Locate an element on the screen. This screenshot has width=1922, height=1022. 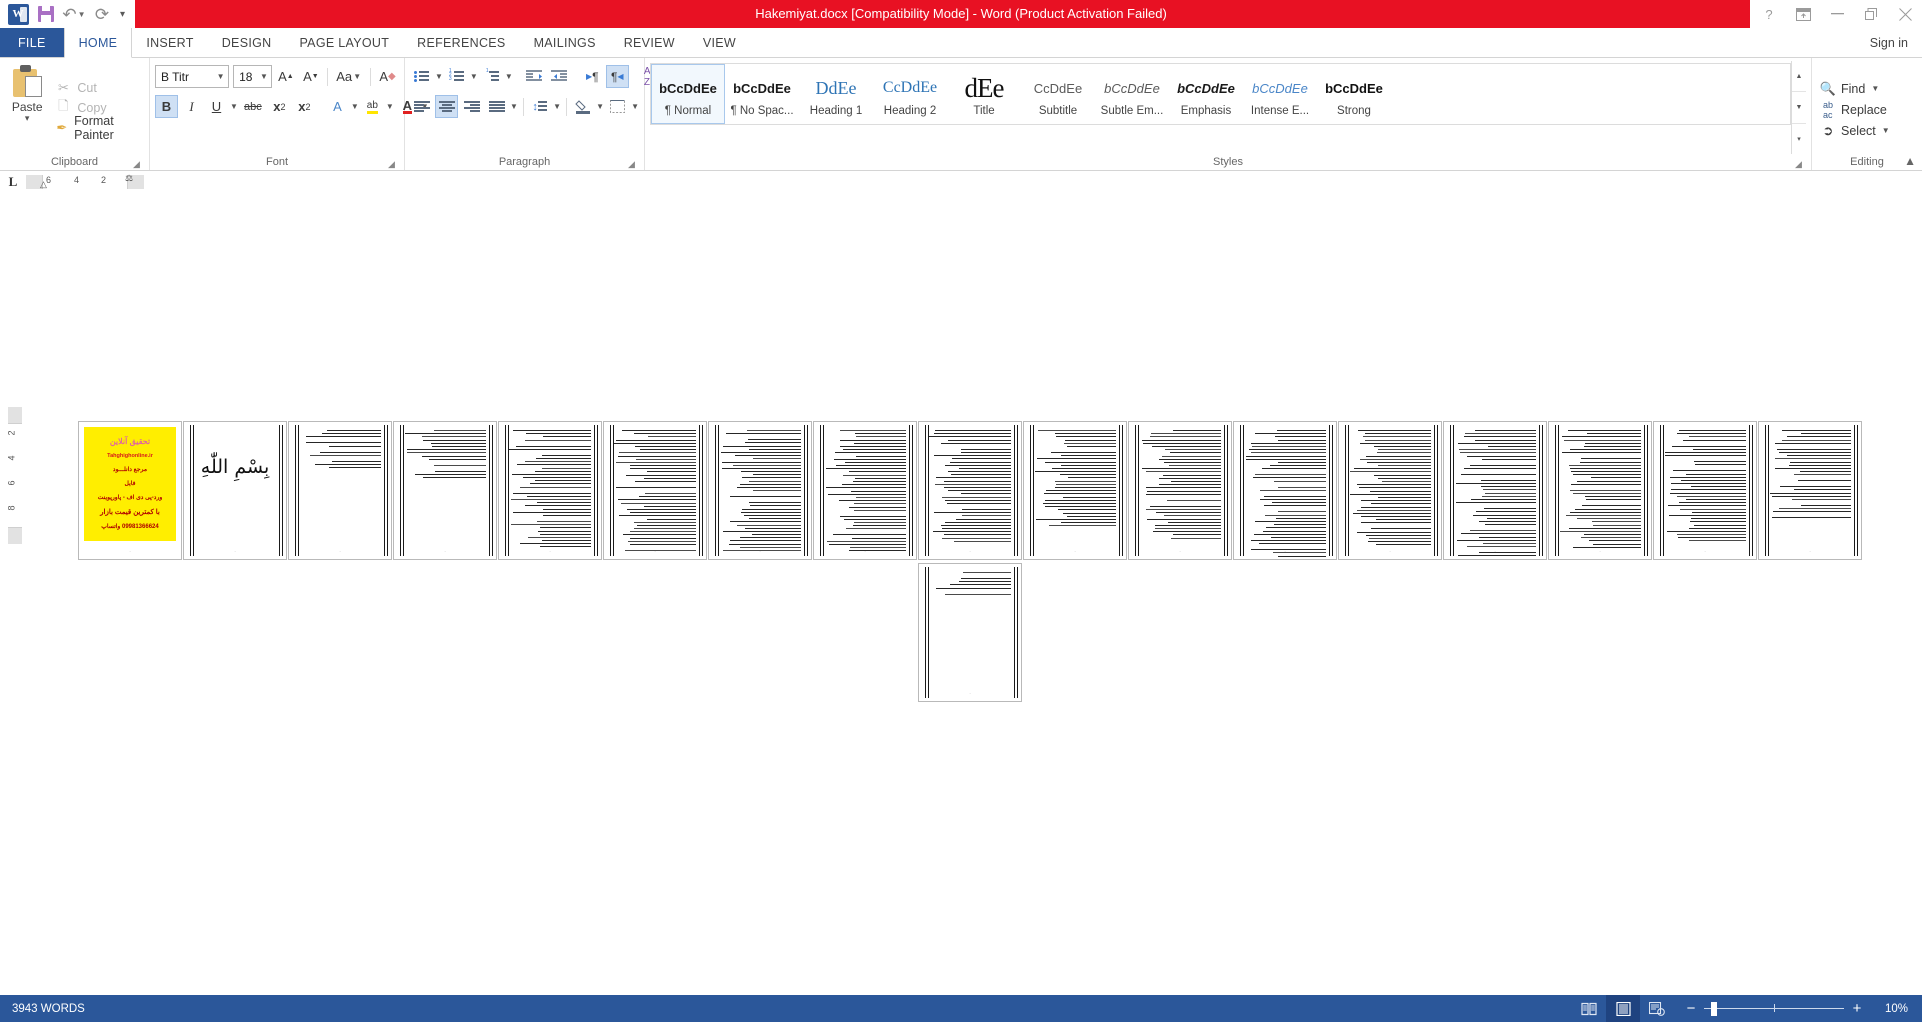
styles-gallery-scroll: ▲ ▼ ▾ is located at coordinates (1798, 107).